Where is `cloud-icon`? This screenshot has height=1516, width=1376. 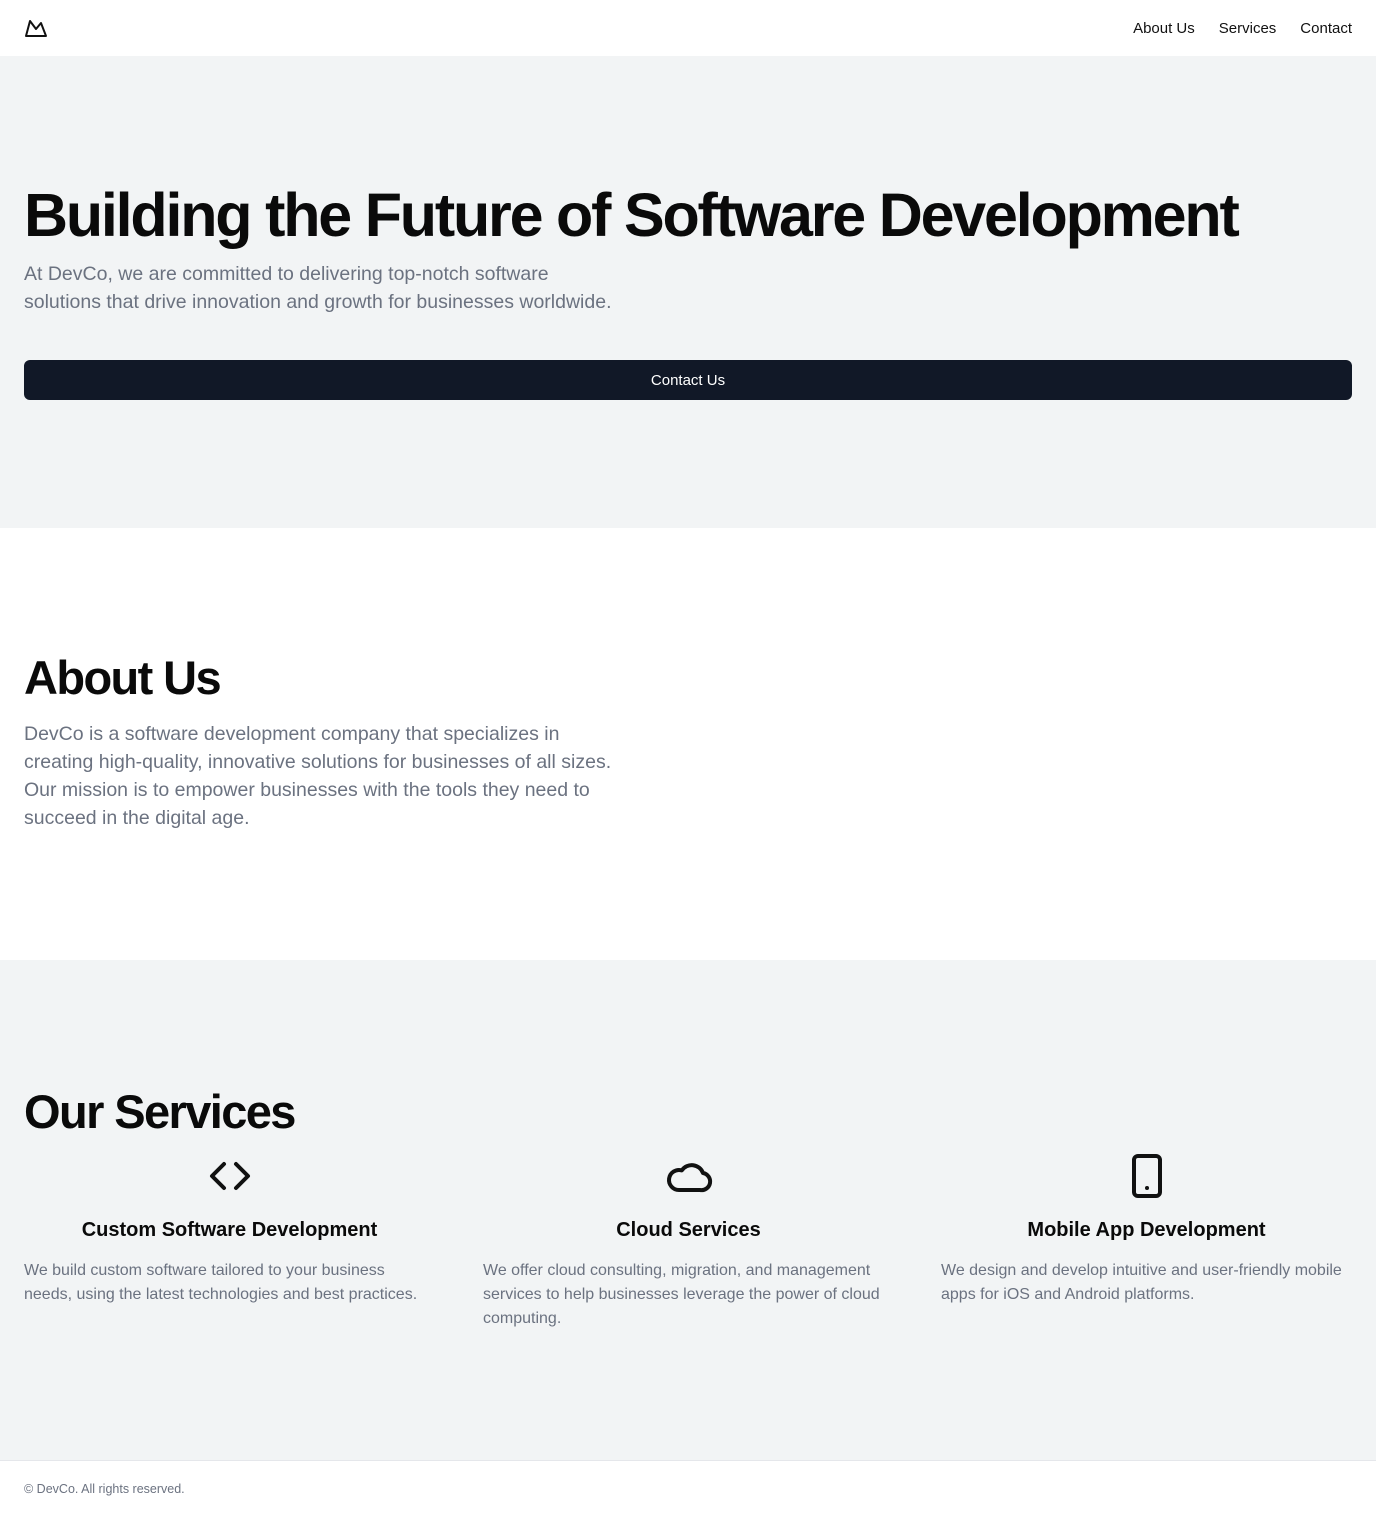 cloud-icon is located at coordinates (689, 1178).